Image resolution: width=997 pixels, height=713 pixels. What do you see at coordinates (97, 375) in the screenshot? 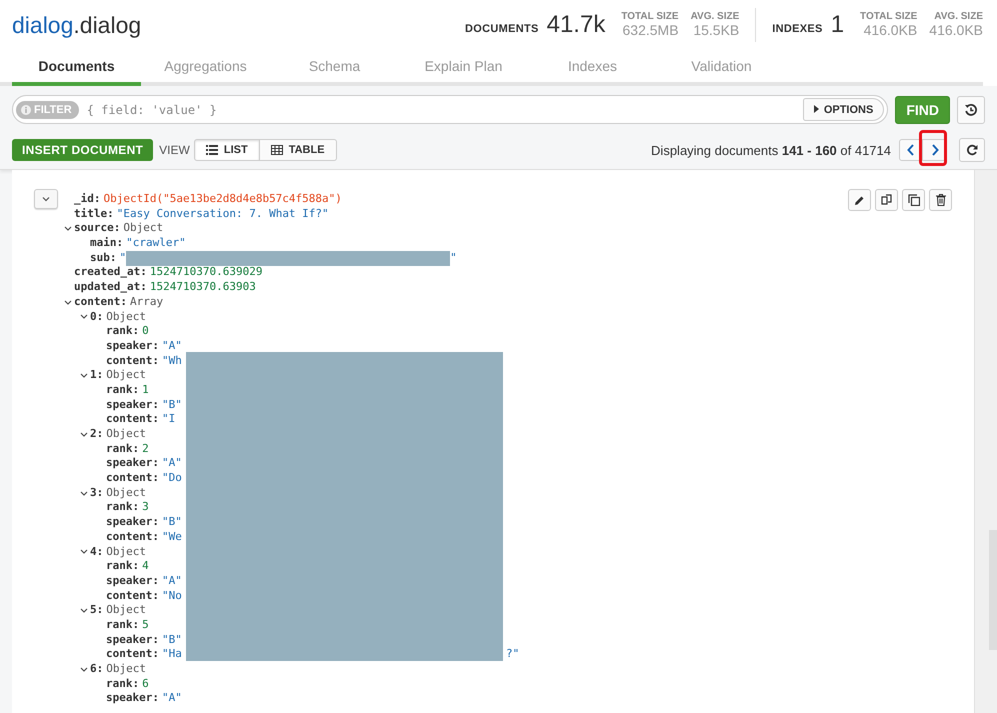
I see `field-key: 1:` at bounding box center [97, 375].